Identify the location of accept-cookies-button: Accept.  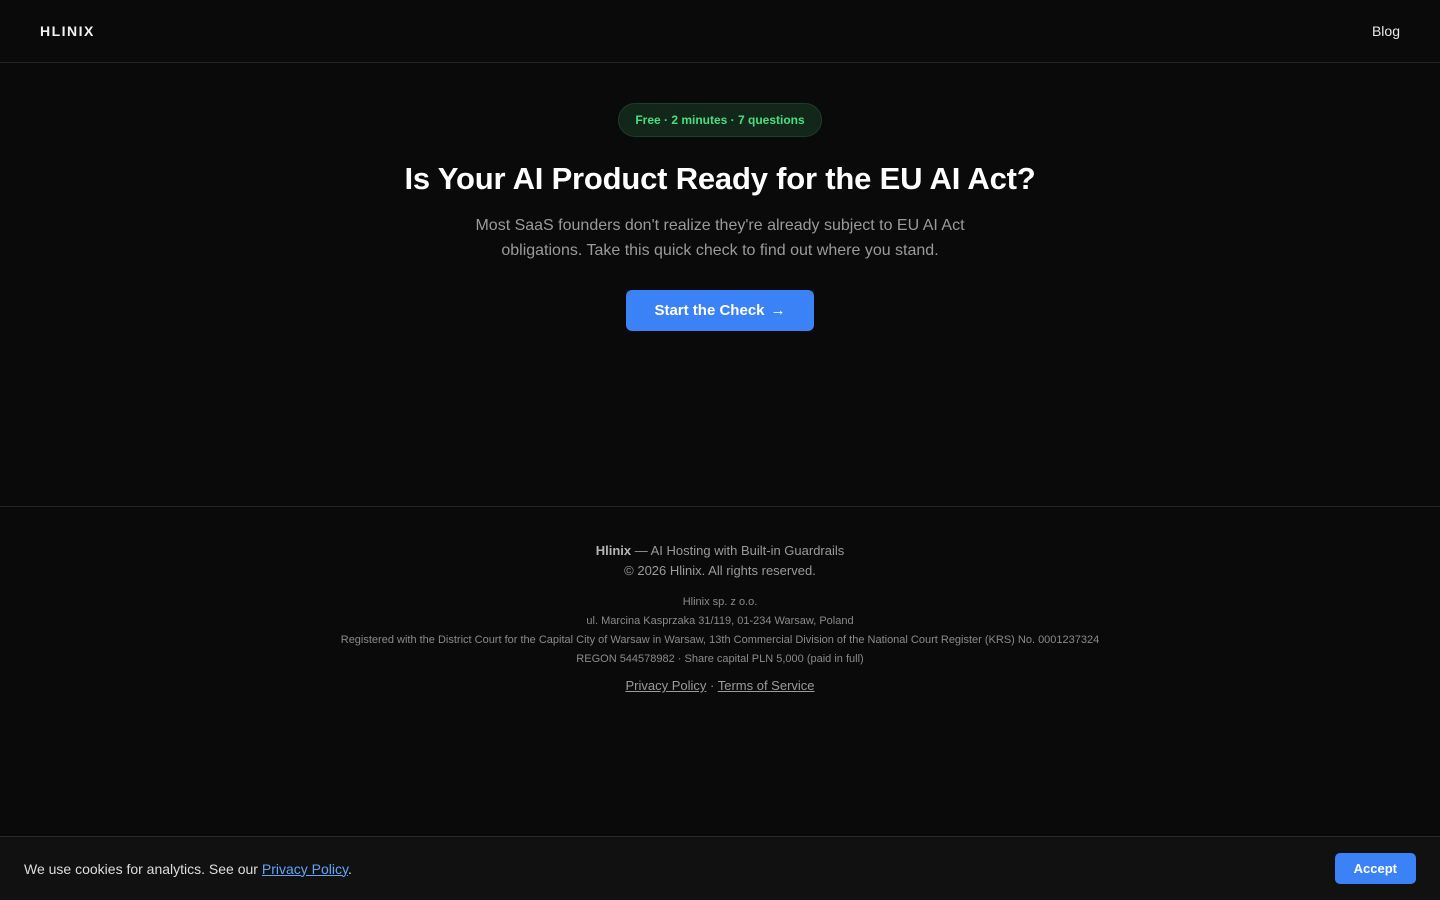
(1375, 868).